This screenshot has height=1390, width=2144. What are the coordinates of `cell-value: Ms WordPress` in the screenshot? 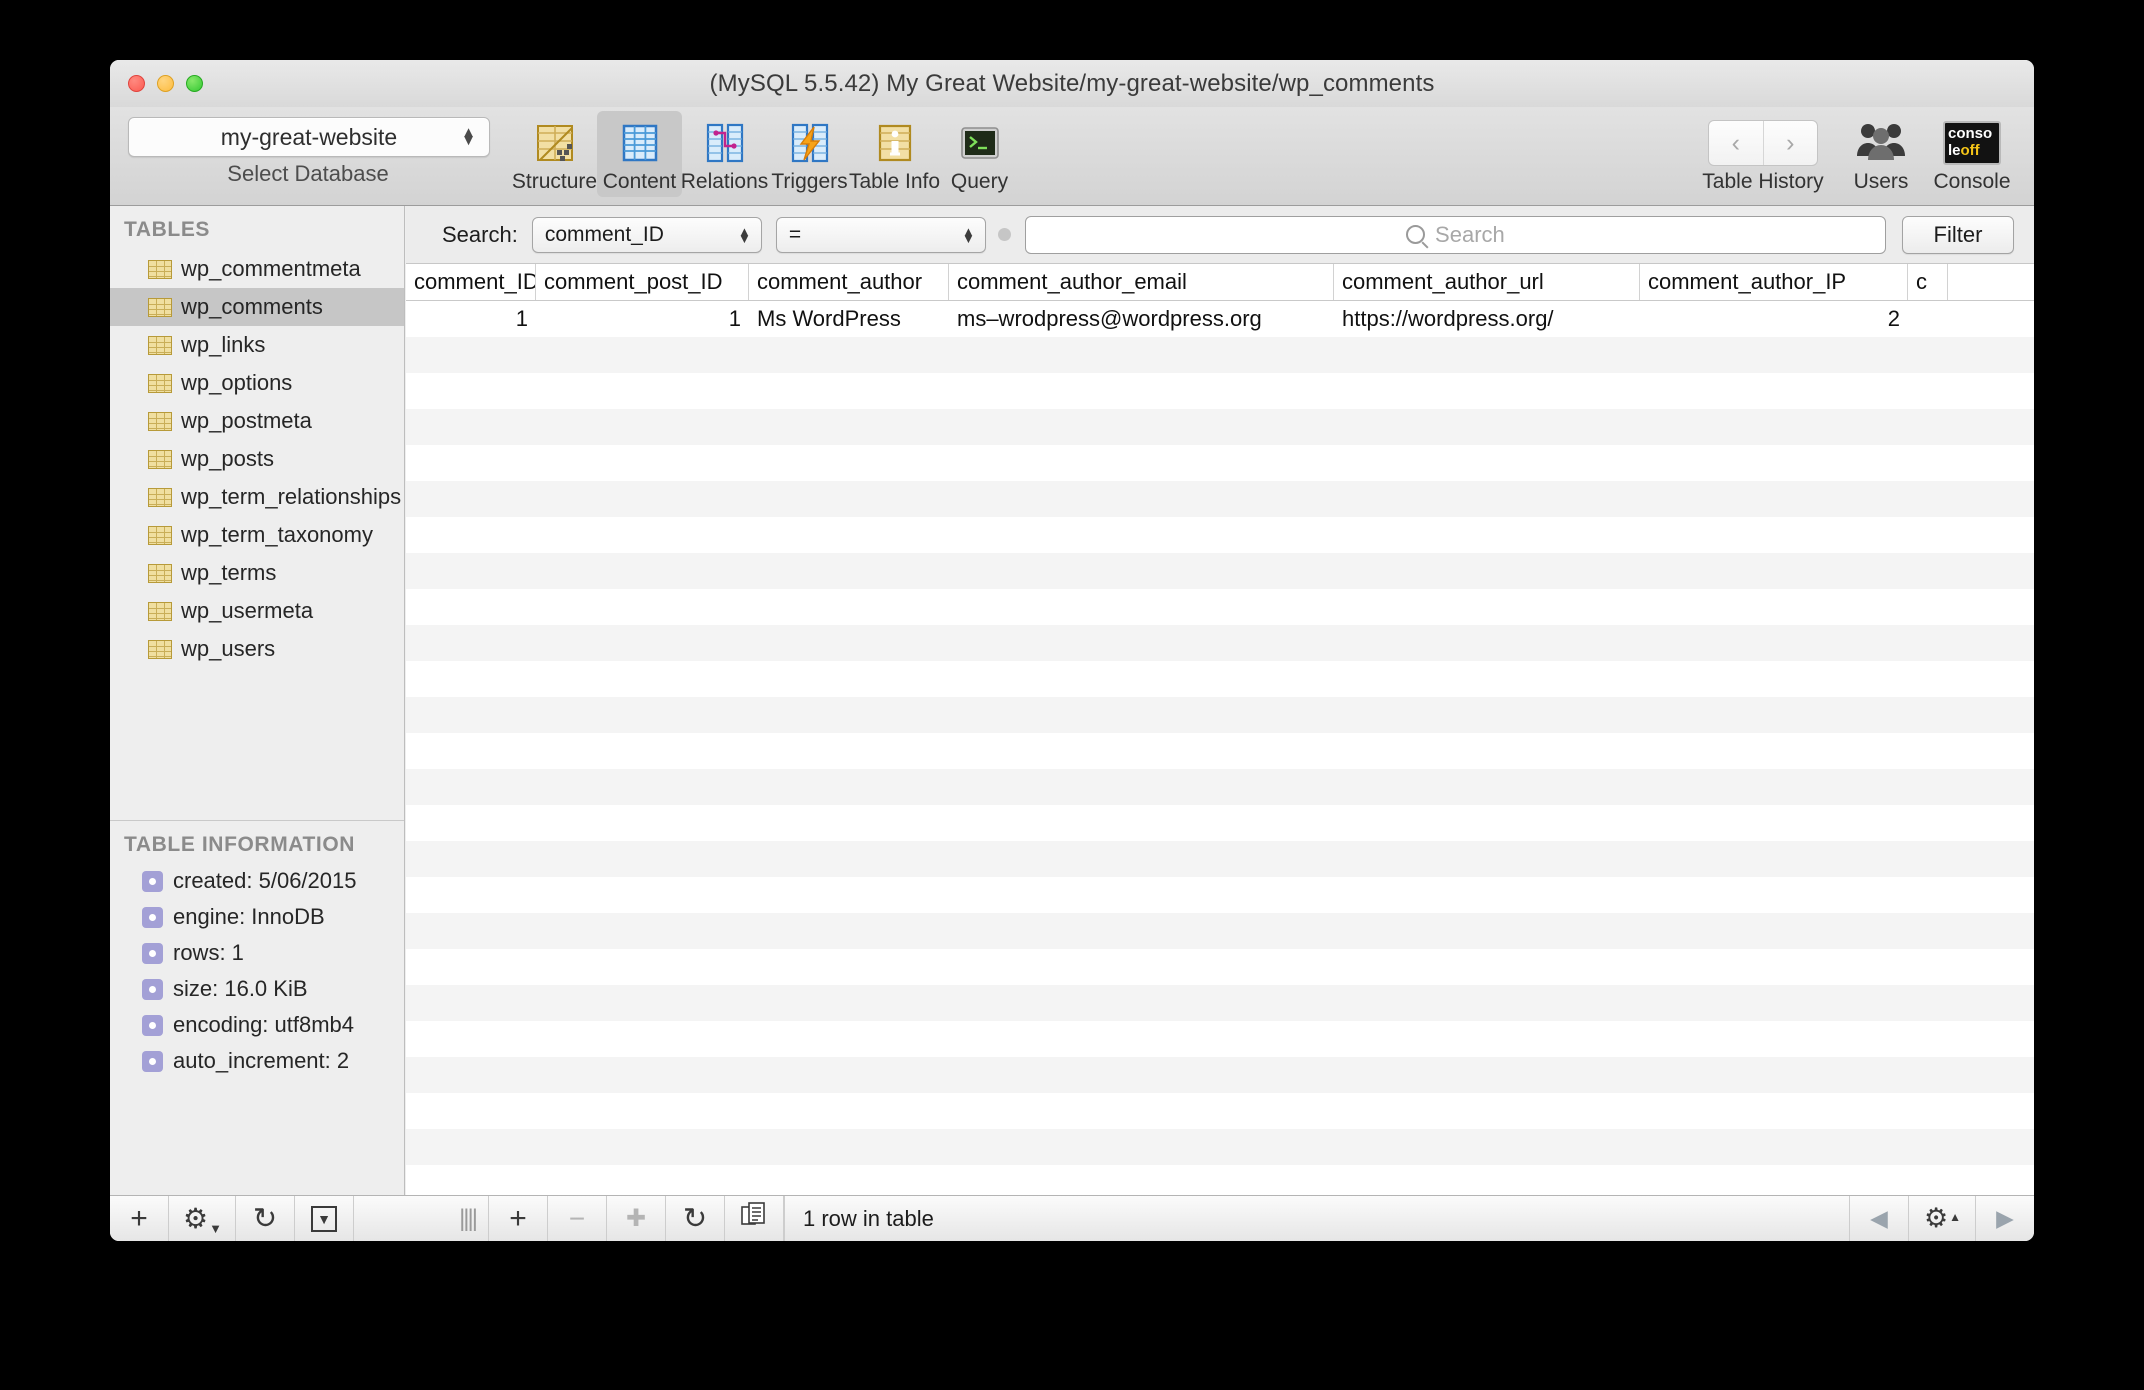 It's located at (829, 318).